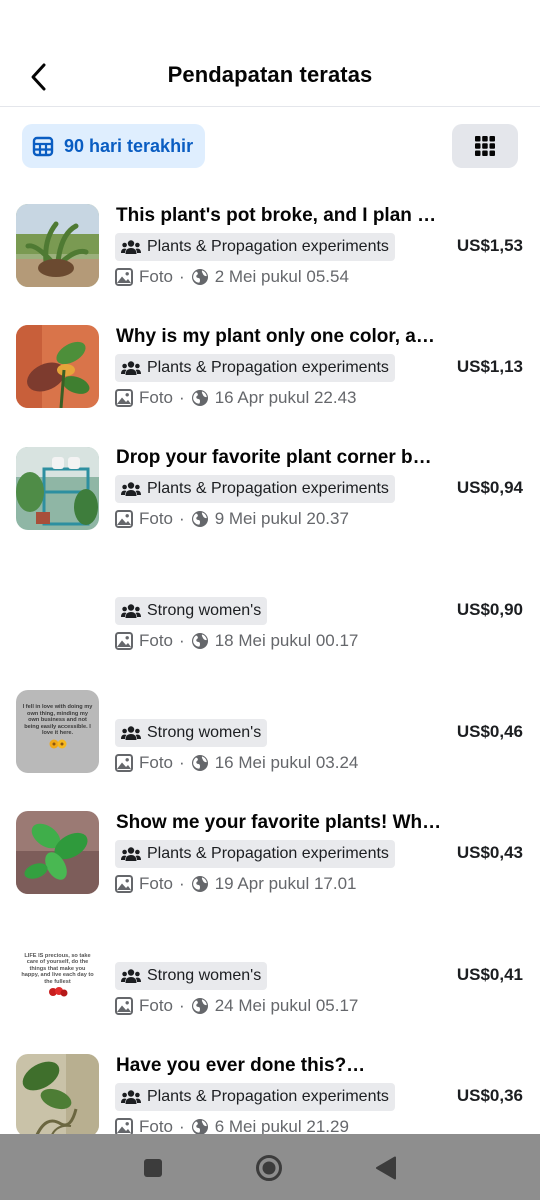 Image resolution: width=540 pixels, height=1200 pixels. I want to click on triangle-back-icon, so click(386, 1168).